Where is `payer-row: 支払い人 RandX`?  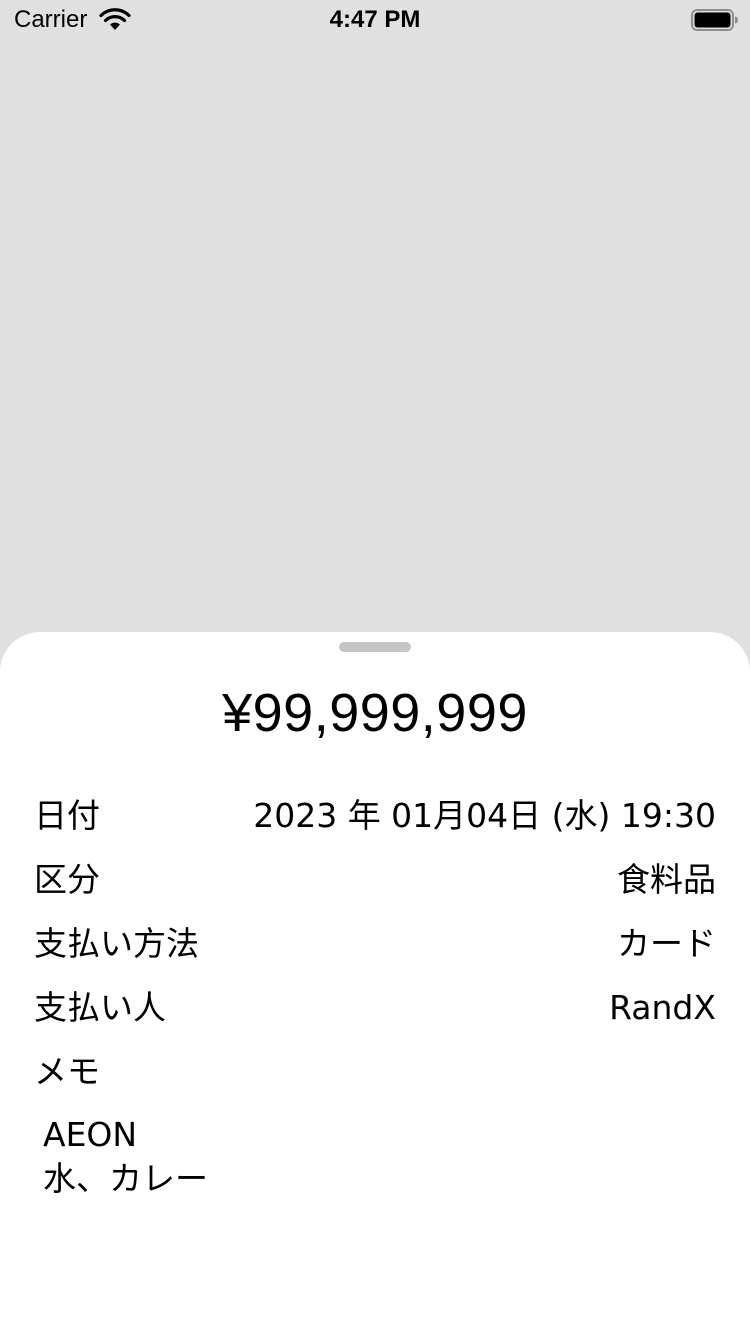
payer-row: 支払い人 RandX is located at coordinates (375, 1008).